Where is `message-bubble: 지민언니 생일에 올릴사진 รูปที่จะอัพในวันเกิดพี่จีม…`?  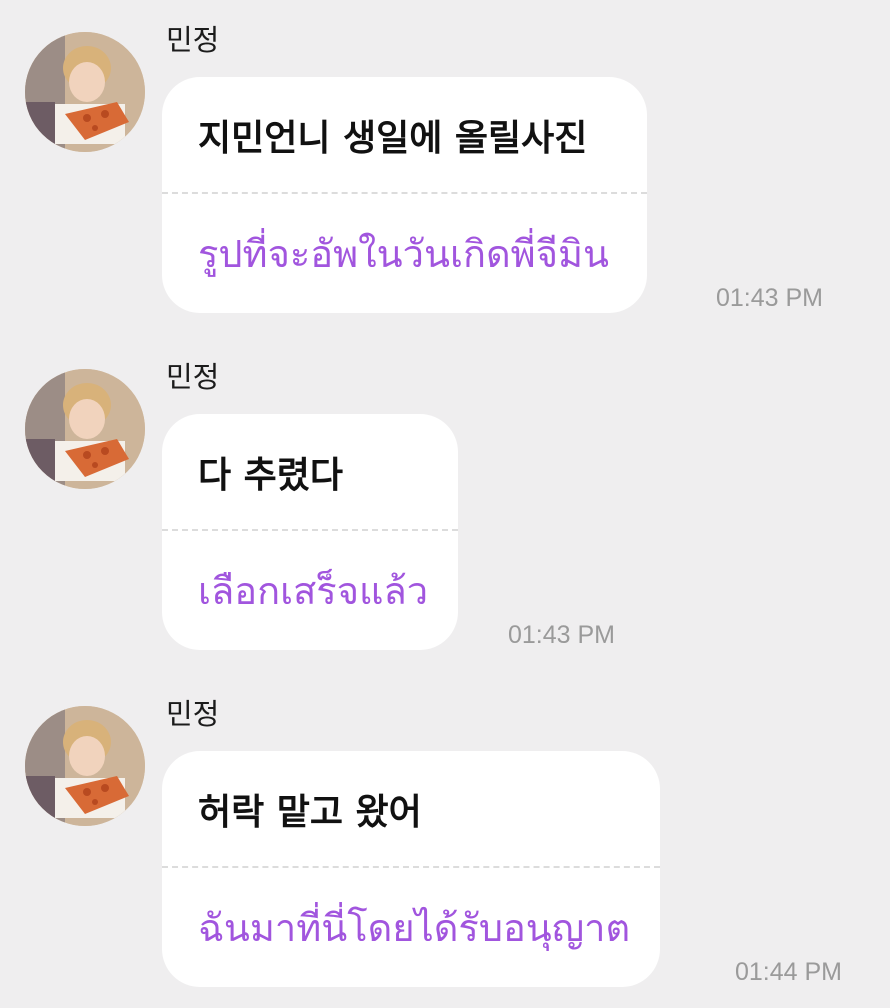 message-bubble: 지민언니 생일에 올릴사진 รูปที่จะอัพในวันเกิดพี่จีม… is located at coordinates (405, 195).